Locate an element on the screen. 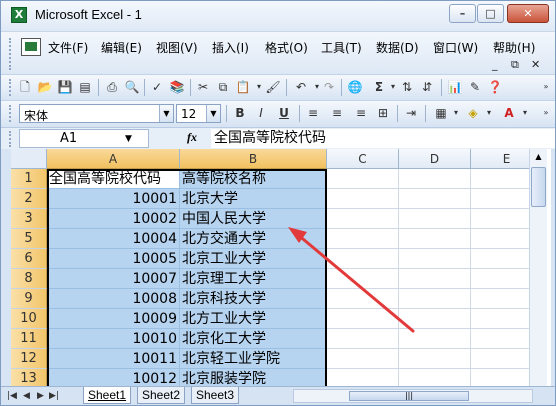  cell-name: 北京化工大学 is located at coordinates (253, 339).